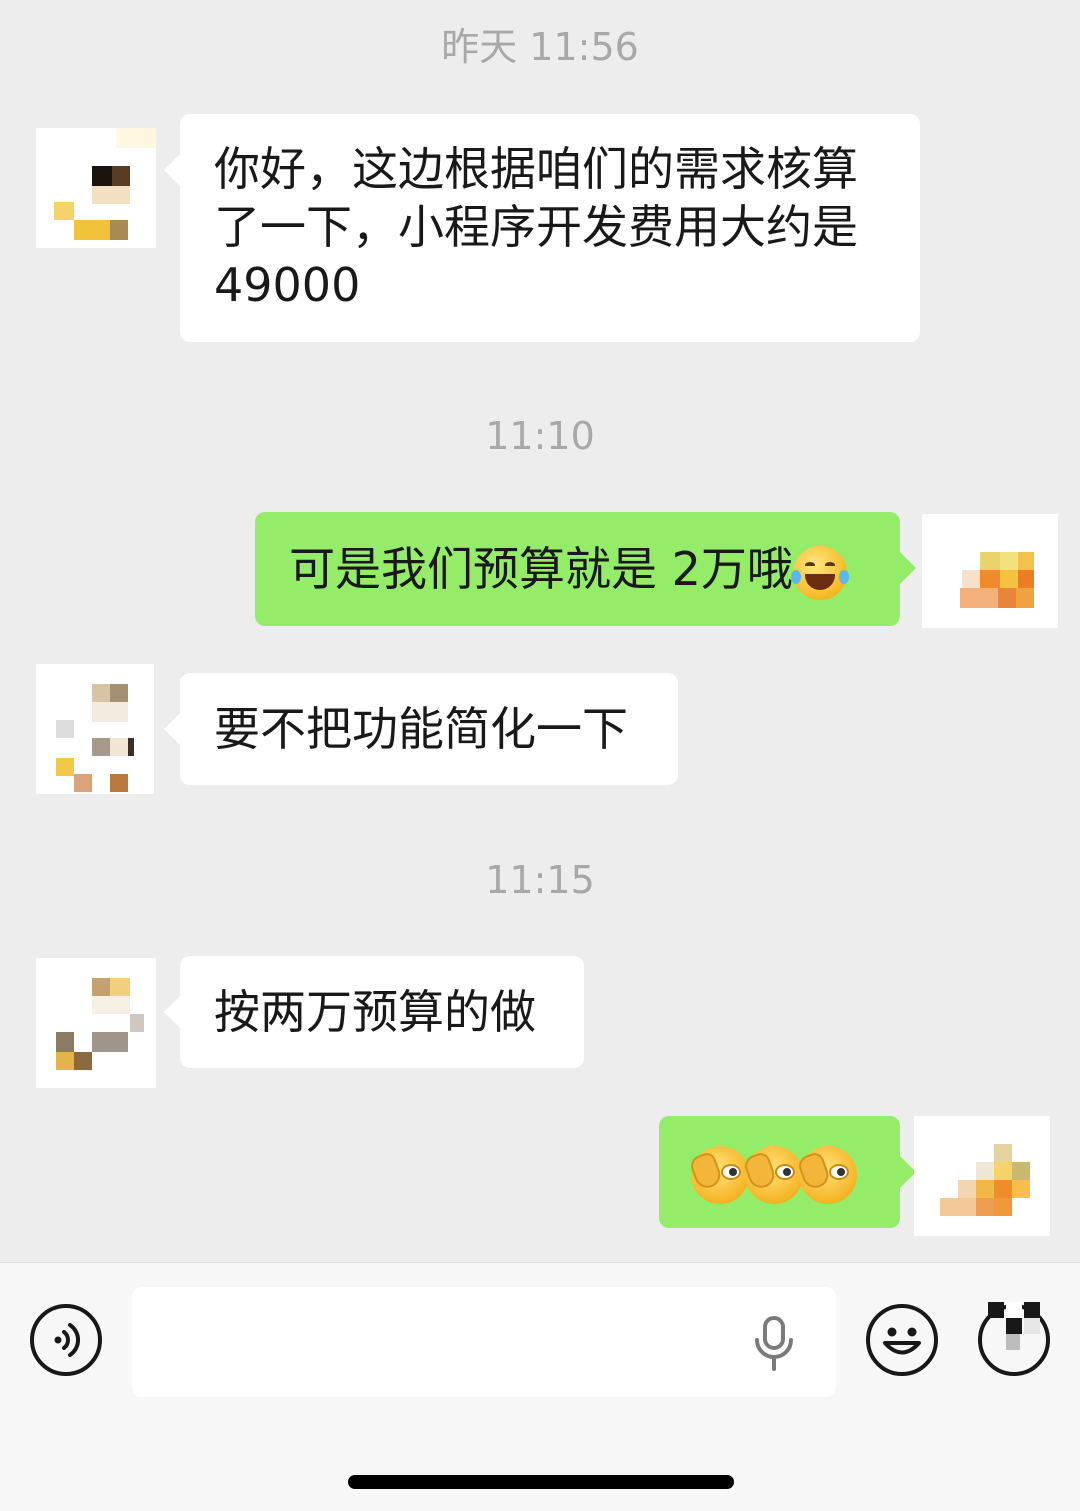  Describe the element at coordinates (819, 572) in the screenshot. I see `face-with-tears-of-joy-icon` at that location.